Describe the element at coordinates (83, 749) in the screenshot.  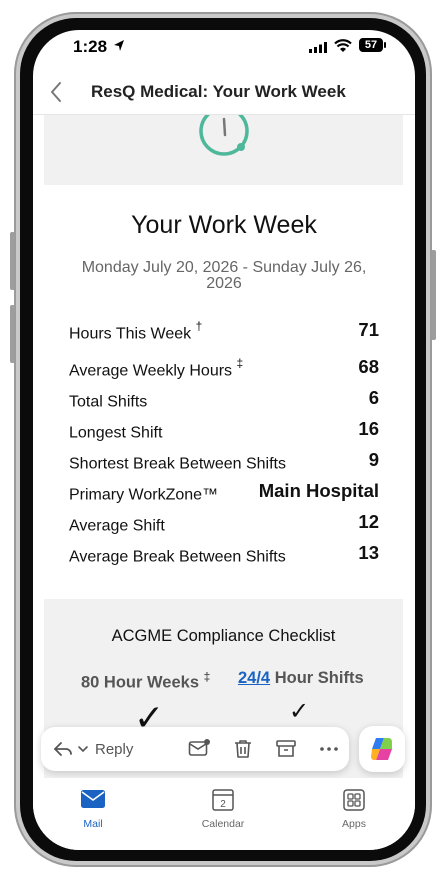
I see `chevron-down-icon` at that location.